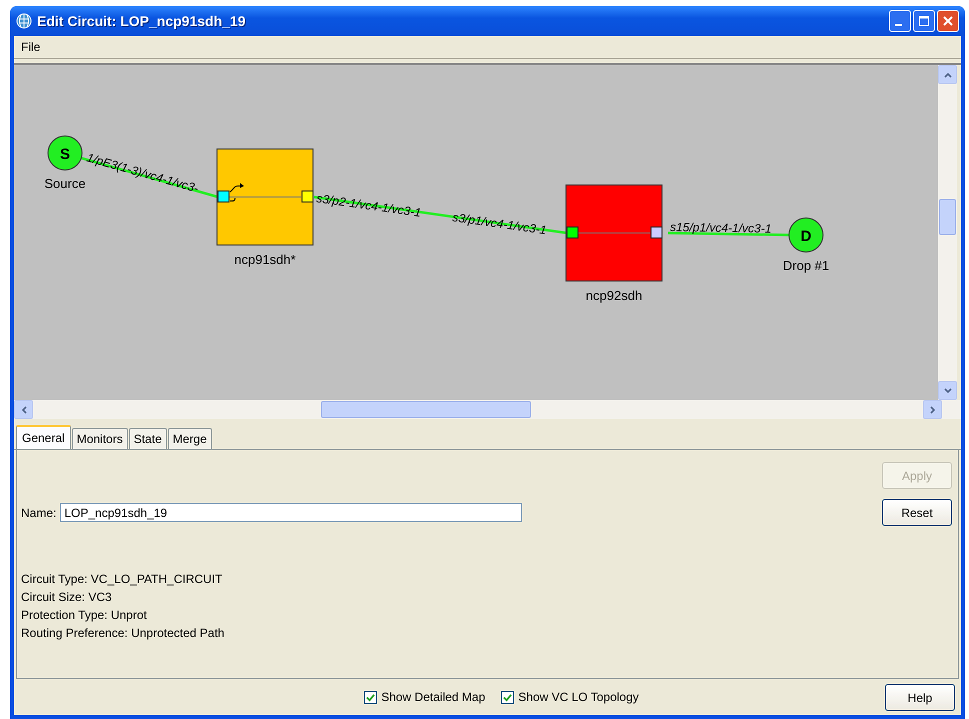 This screenshot has height=719, width=969. What do you see at coordinates (38, 513) in the screenshot?
I see `name-label: Name:` at bounding box center [38, 513].